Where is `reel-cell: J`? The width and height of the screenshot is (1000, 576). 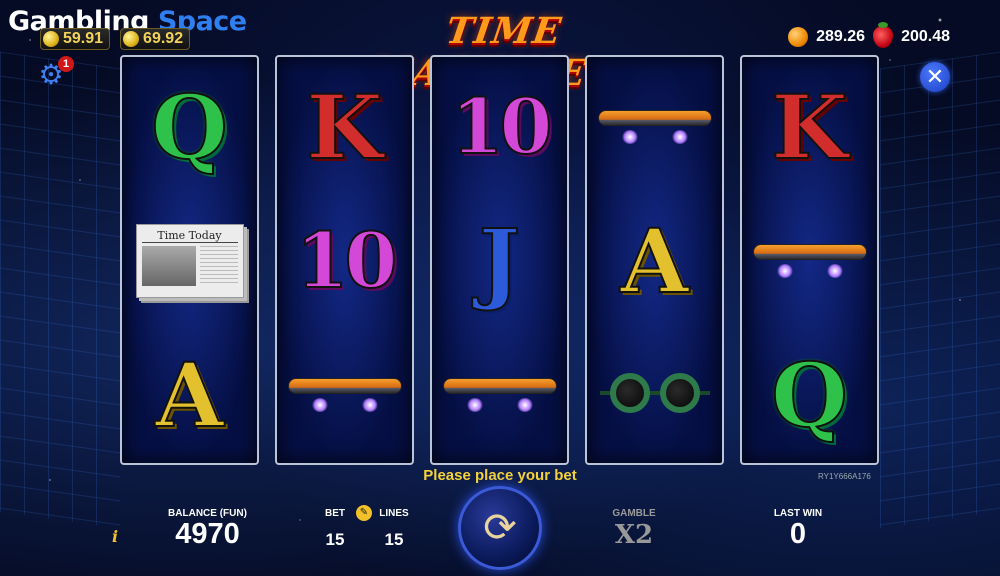
reel-cell: J is located at coordinates (499, 261).